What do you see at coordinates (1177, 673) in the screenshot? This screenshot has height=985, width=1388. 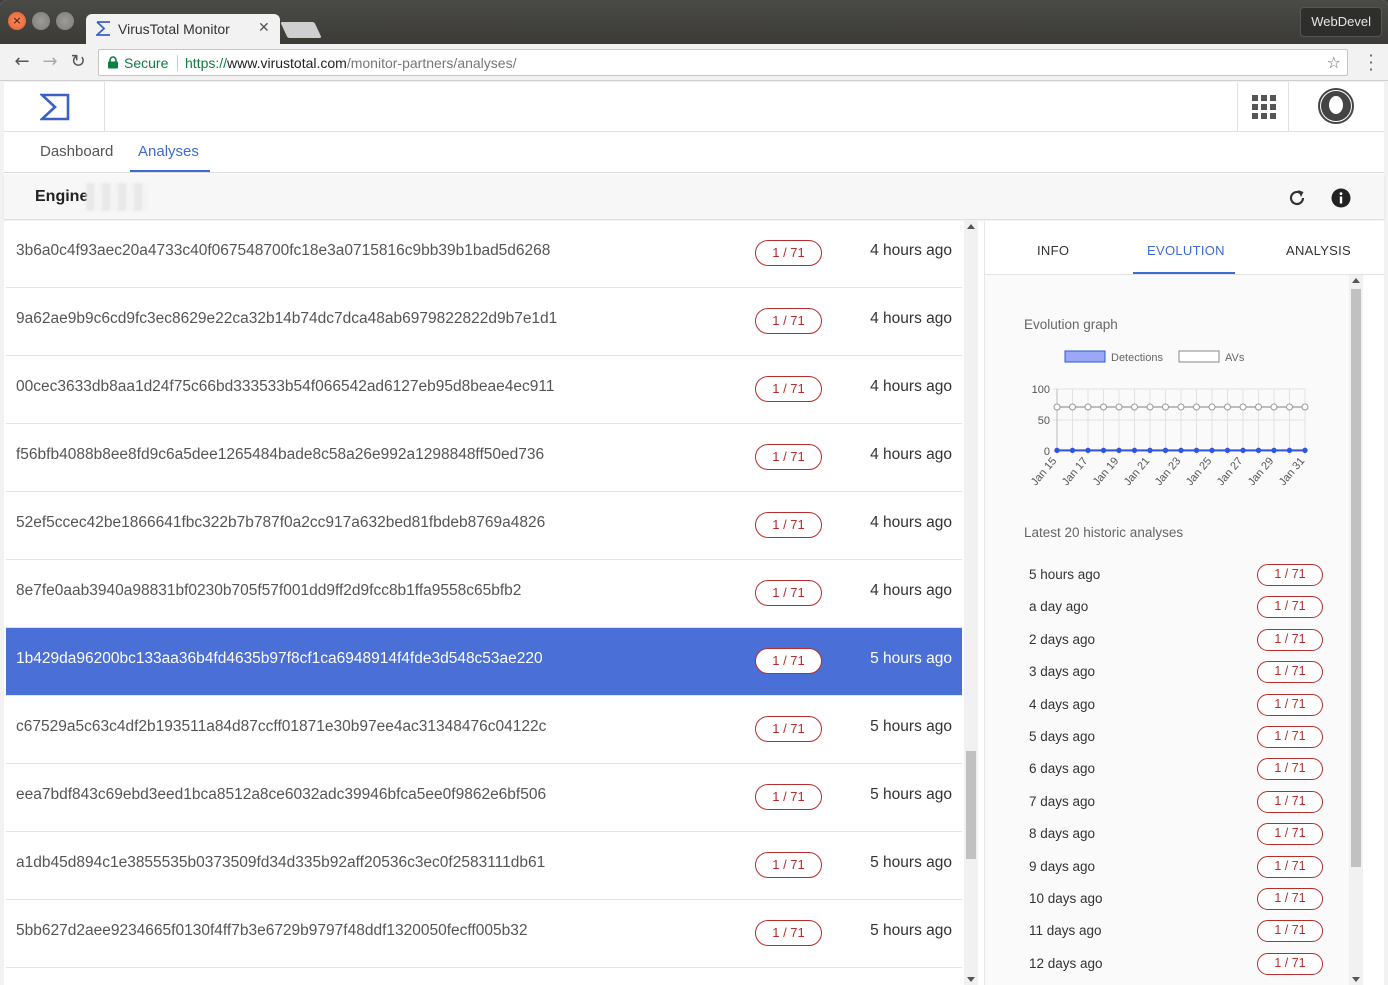 I see `history-item: 3 days ago 1 / 71` at bounding box center [1177, 673].